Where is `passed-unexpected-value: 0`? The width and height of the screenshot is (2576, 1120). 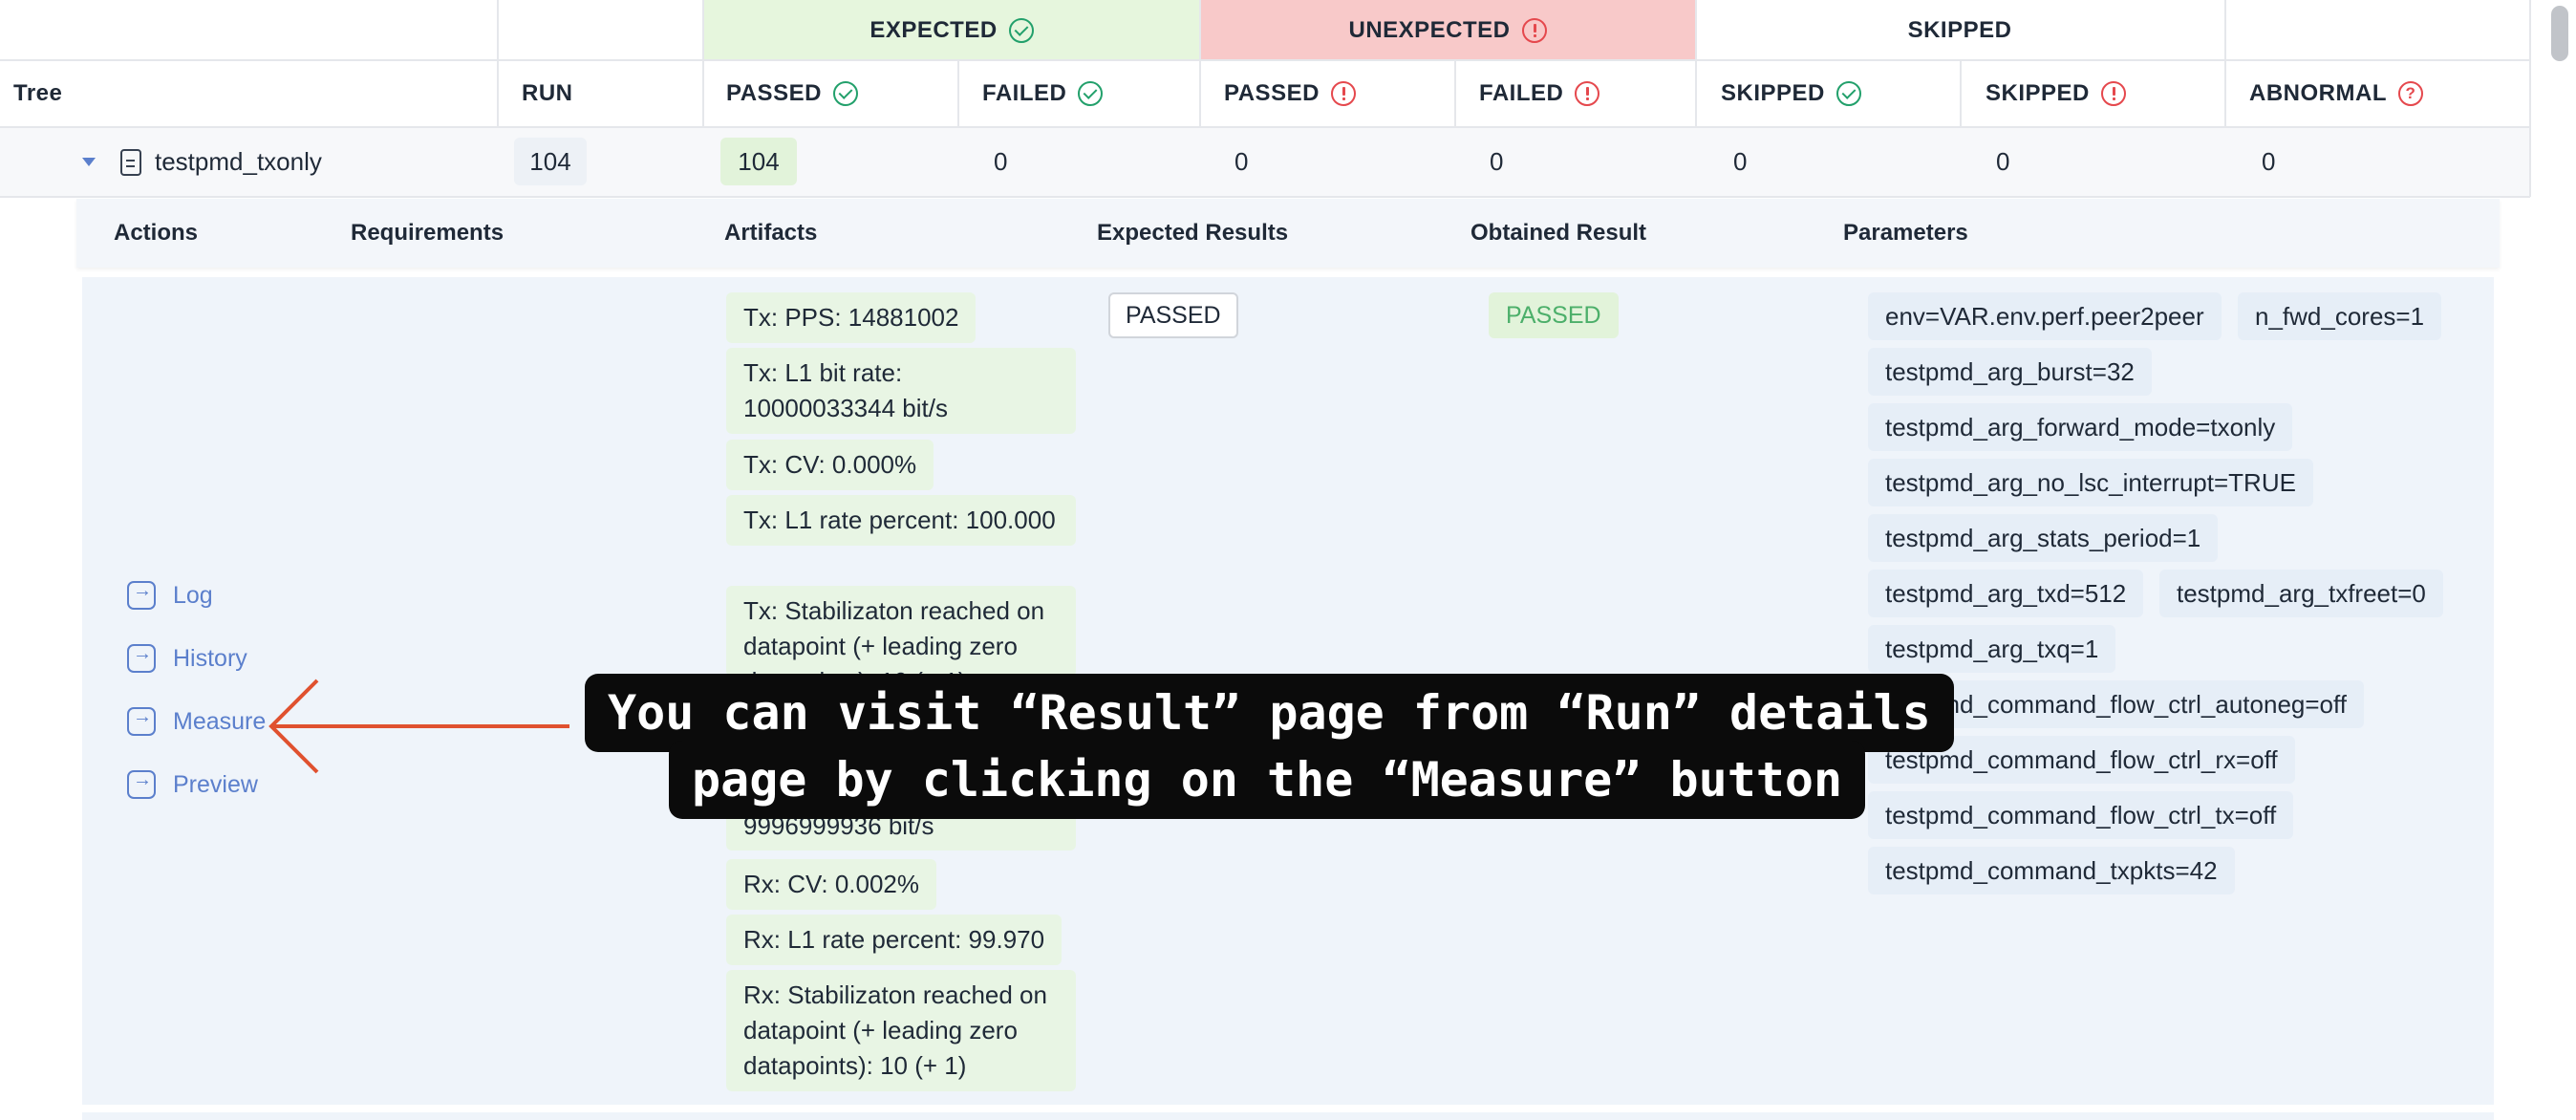 passed-unexpected-value: 0 is located at coordinates (1241, 161).